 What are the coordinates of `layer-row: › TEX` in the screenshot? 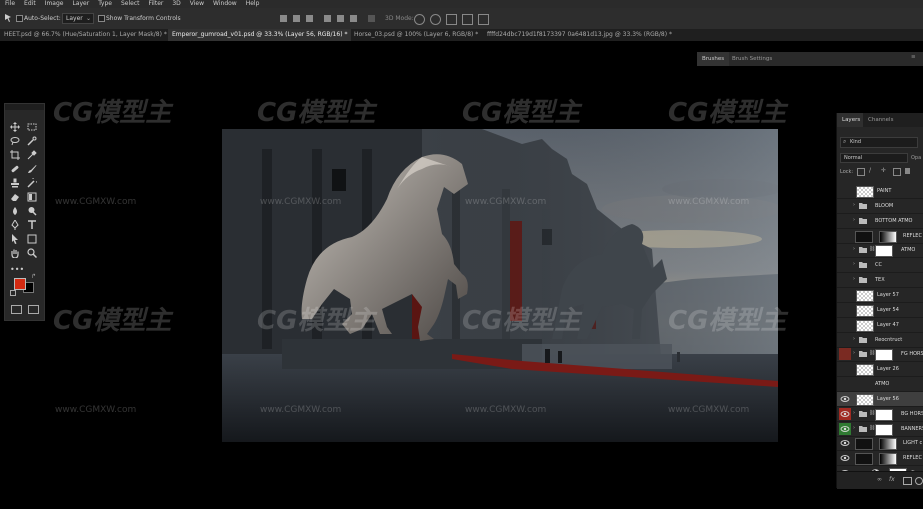 It's located at (880, 281).